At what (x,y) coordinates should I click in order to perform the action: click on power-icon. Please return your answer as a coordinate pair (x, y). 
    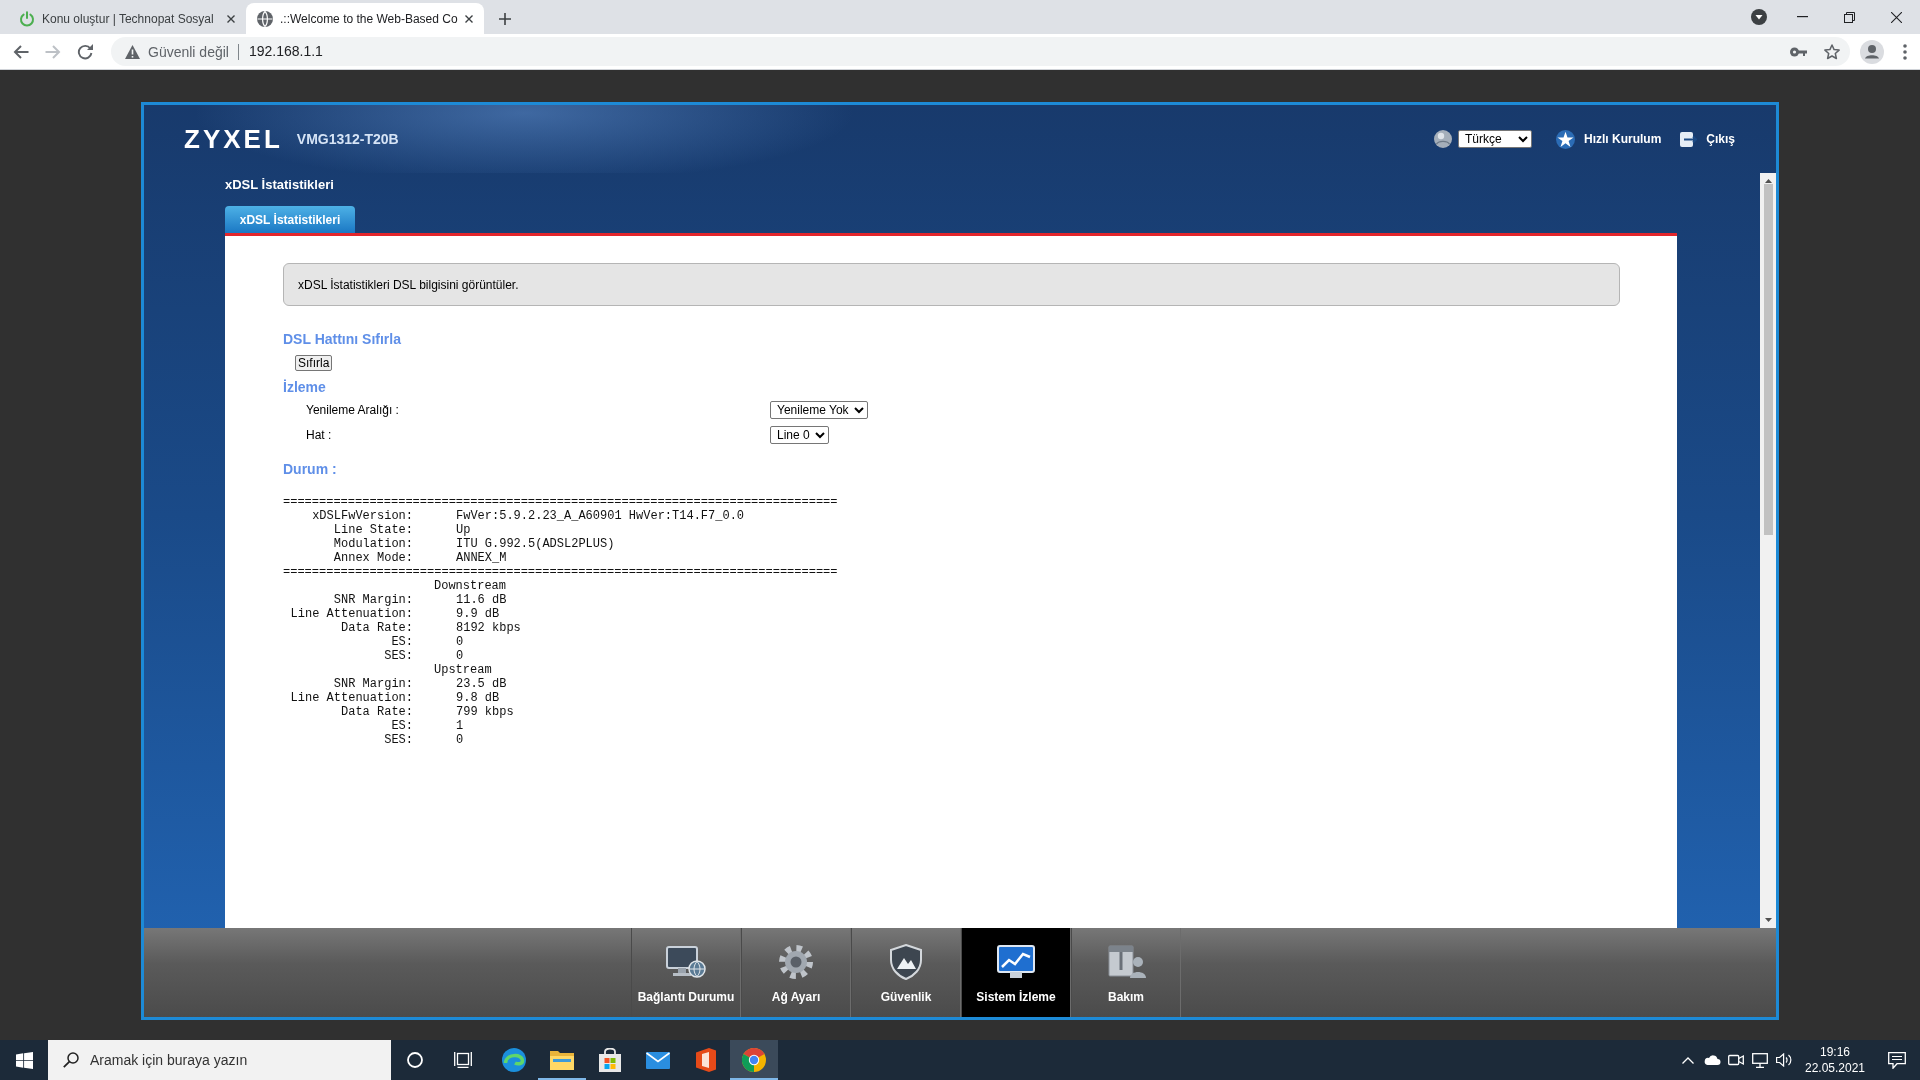
    Looking at the image, I should click on (27, 18).